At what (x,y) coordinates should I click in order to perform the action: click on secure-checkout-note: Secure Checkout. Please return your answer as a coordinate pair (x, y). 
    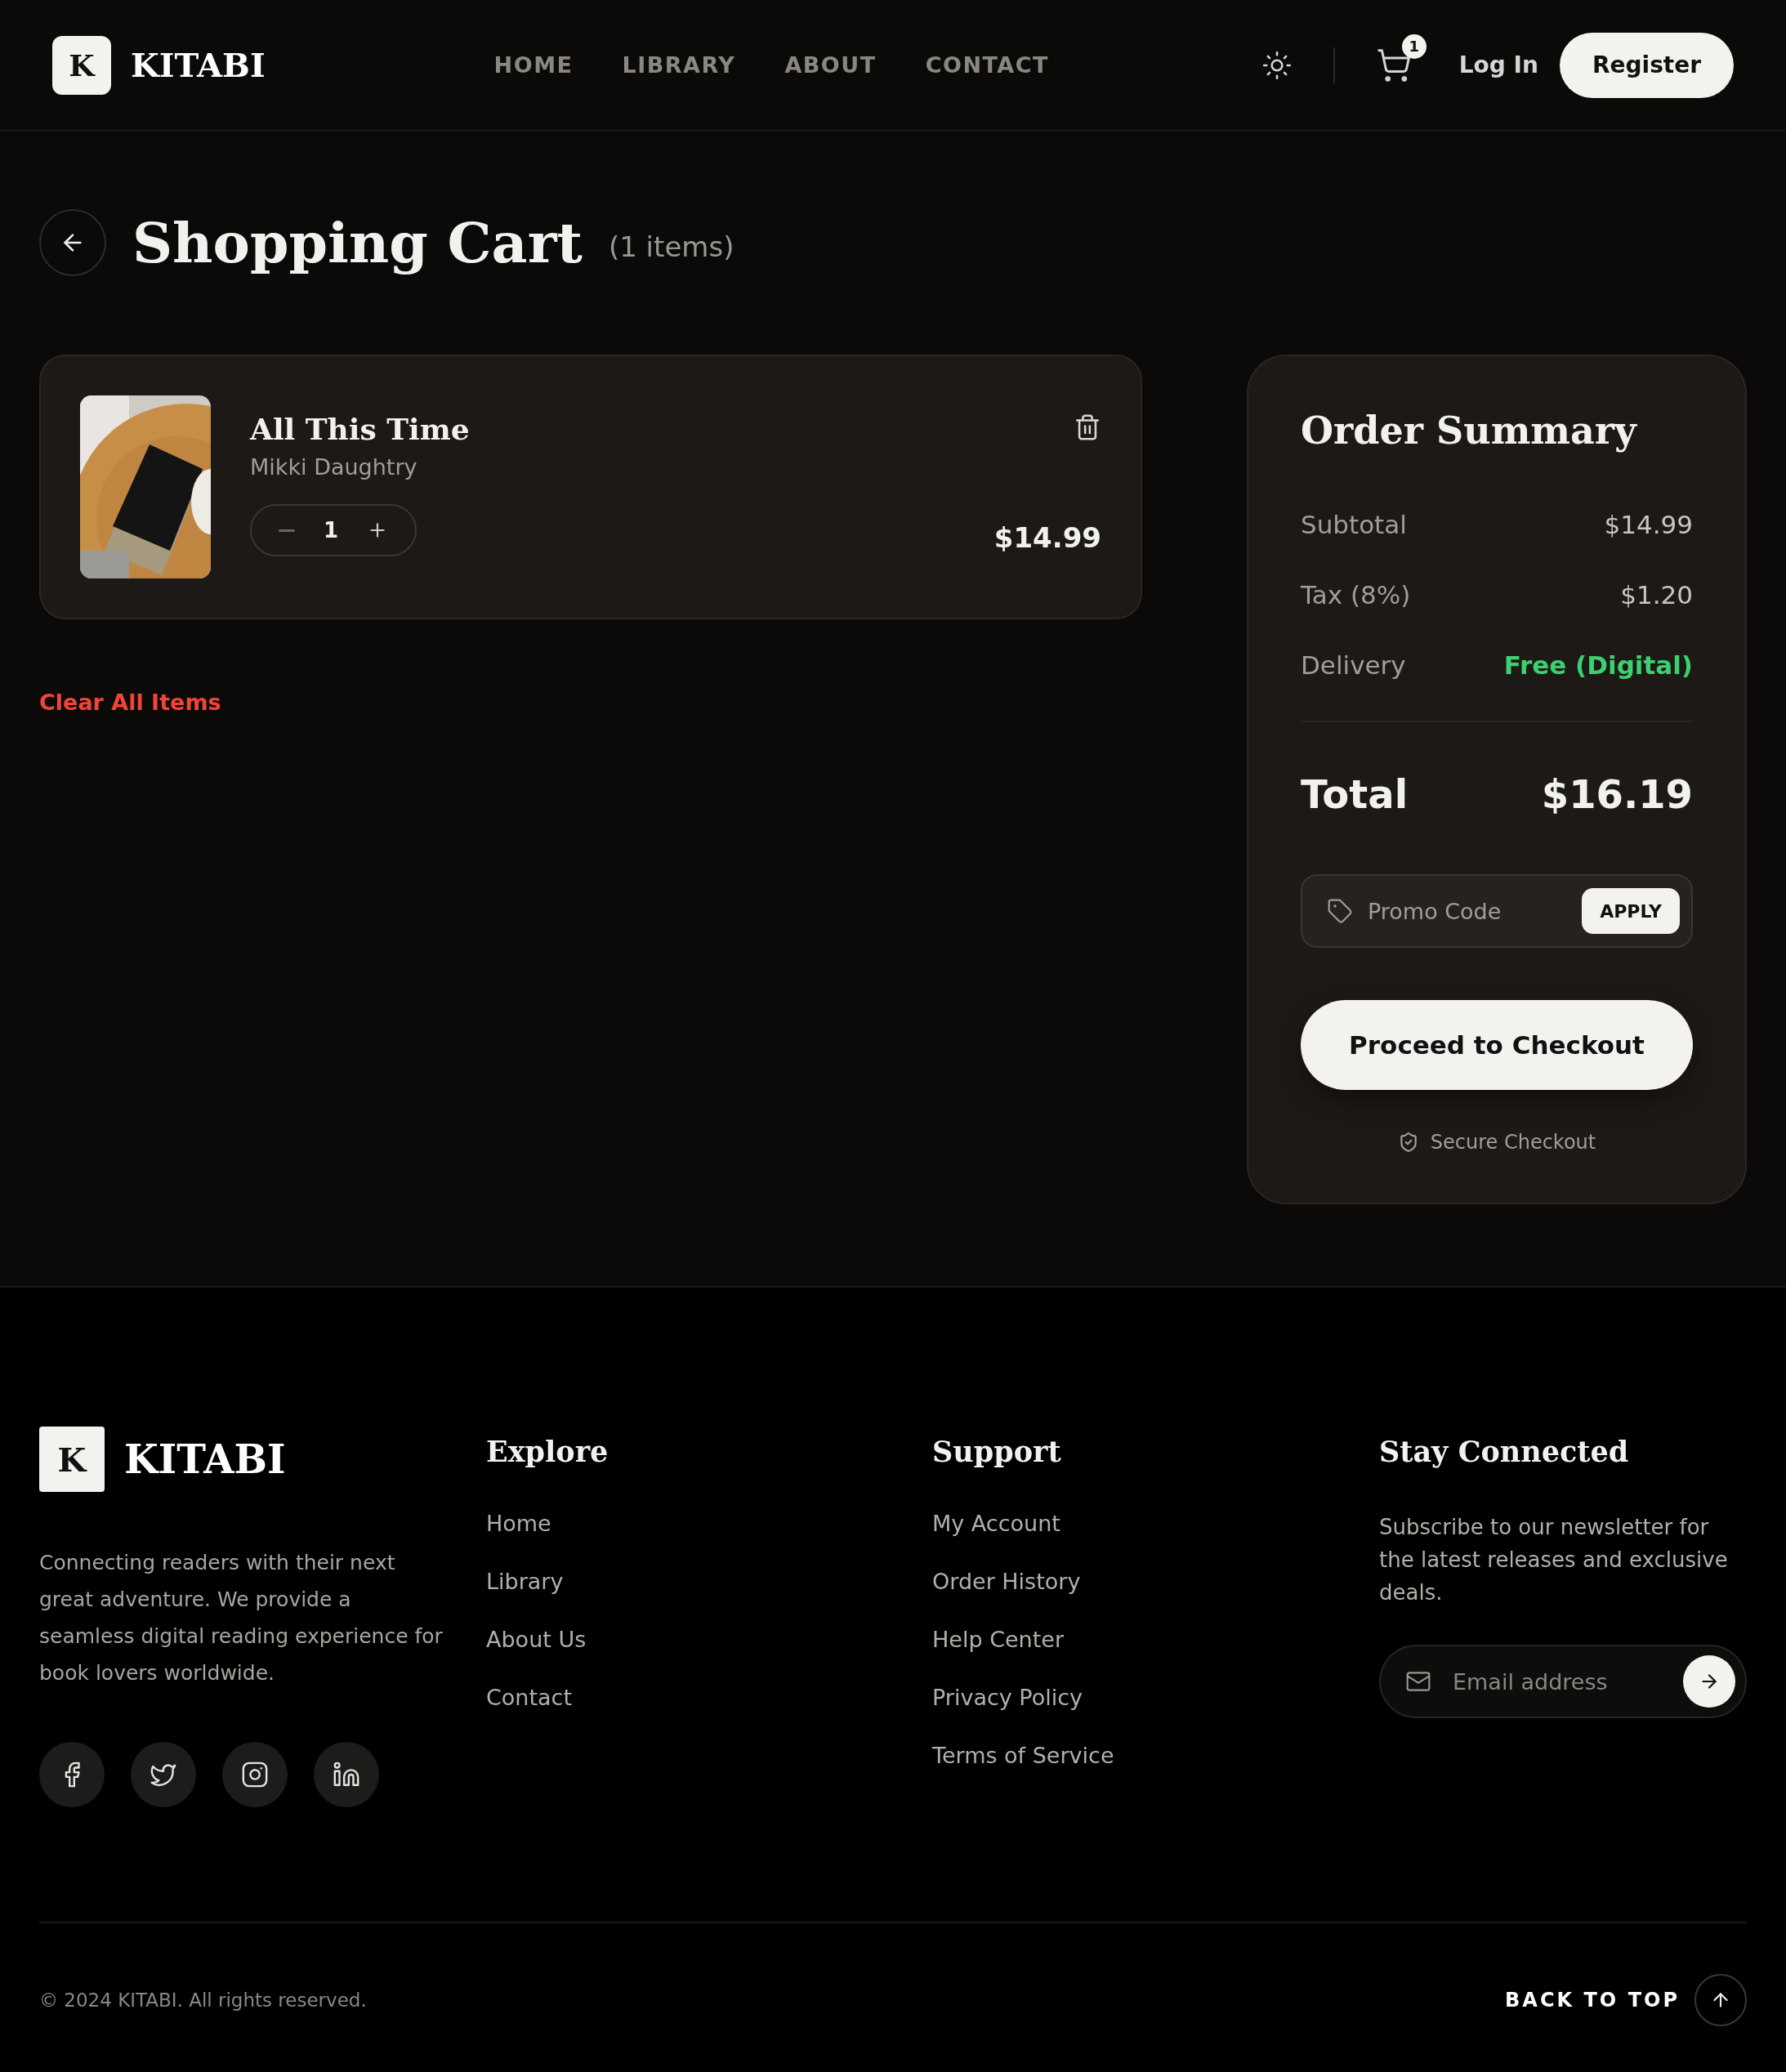
    Looking at the image, I should click on (1513, 1142).